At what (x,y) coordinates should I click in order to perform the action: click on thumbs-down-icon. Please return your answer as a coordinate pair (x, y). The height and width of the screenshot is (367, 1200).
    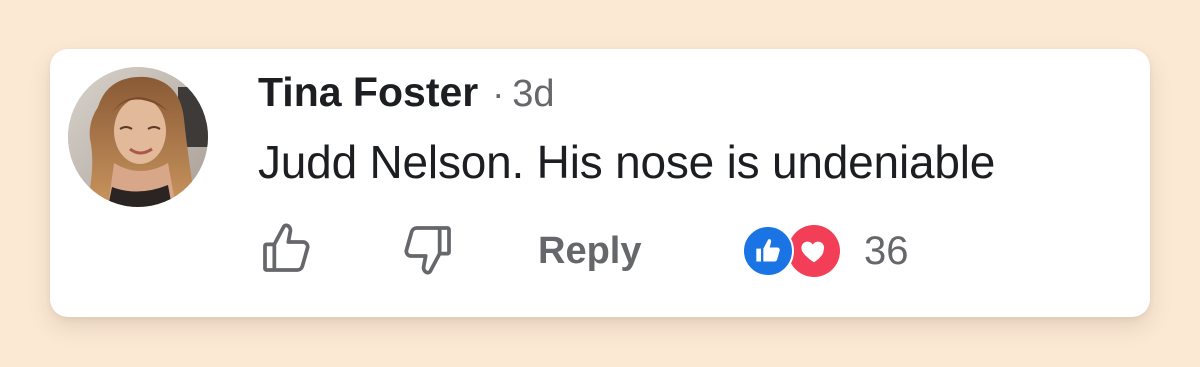
    Looking at the image, I should click on (427, 250).